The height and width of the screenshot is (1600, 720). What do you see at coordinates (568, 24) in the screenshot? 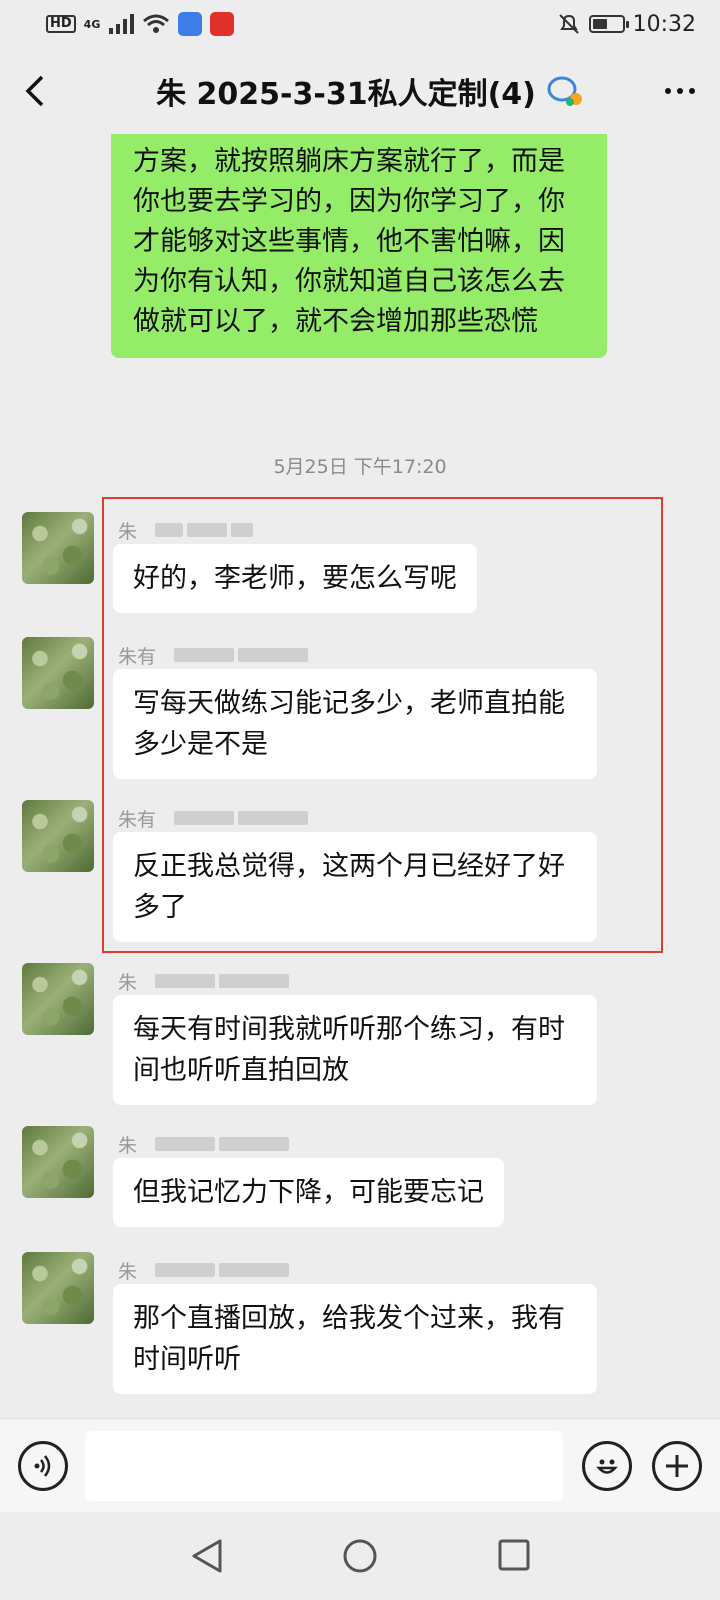
I see `mute-bell-icon` at bounding box center [568, 24].